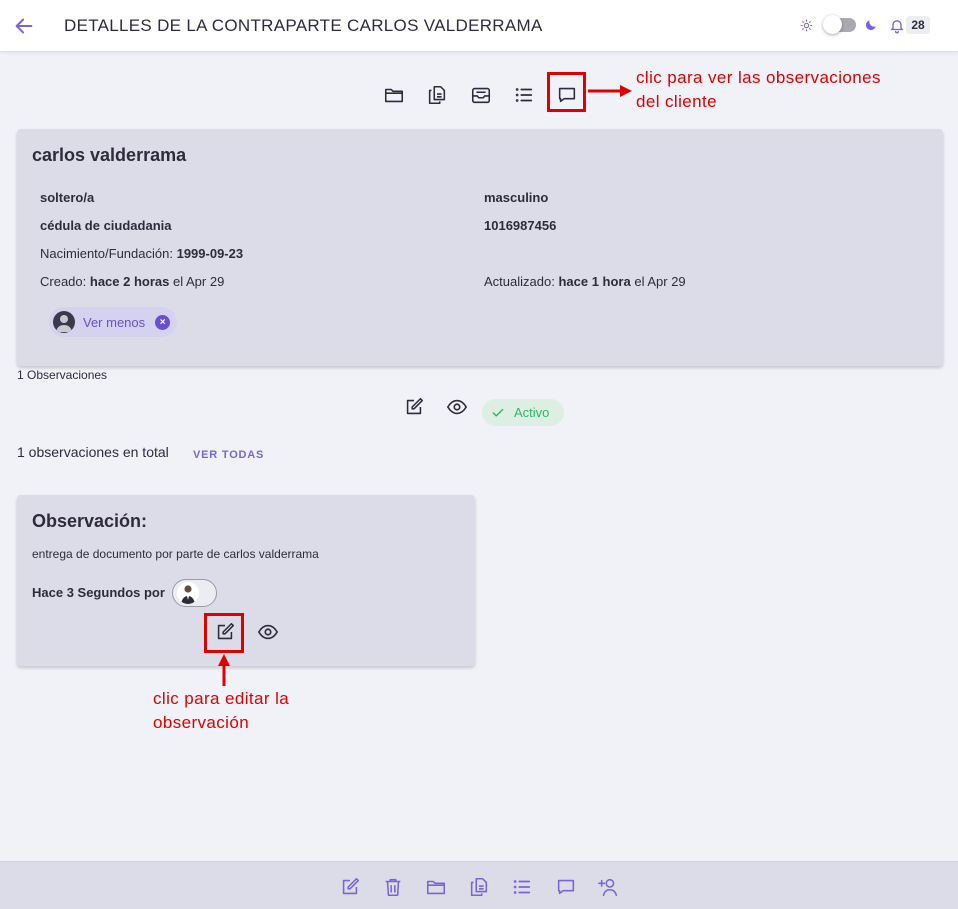 This screenshot has height=909, width=958. I want to click on birth-date-label: Nacimiento/Fundación:, so click(106, 253).